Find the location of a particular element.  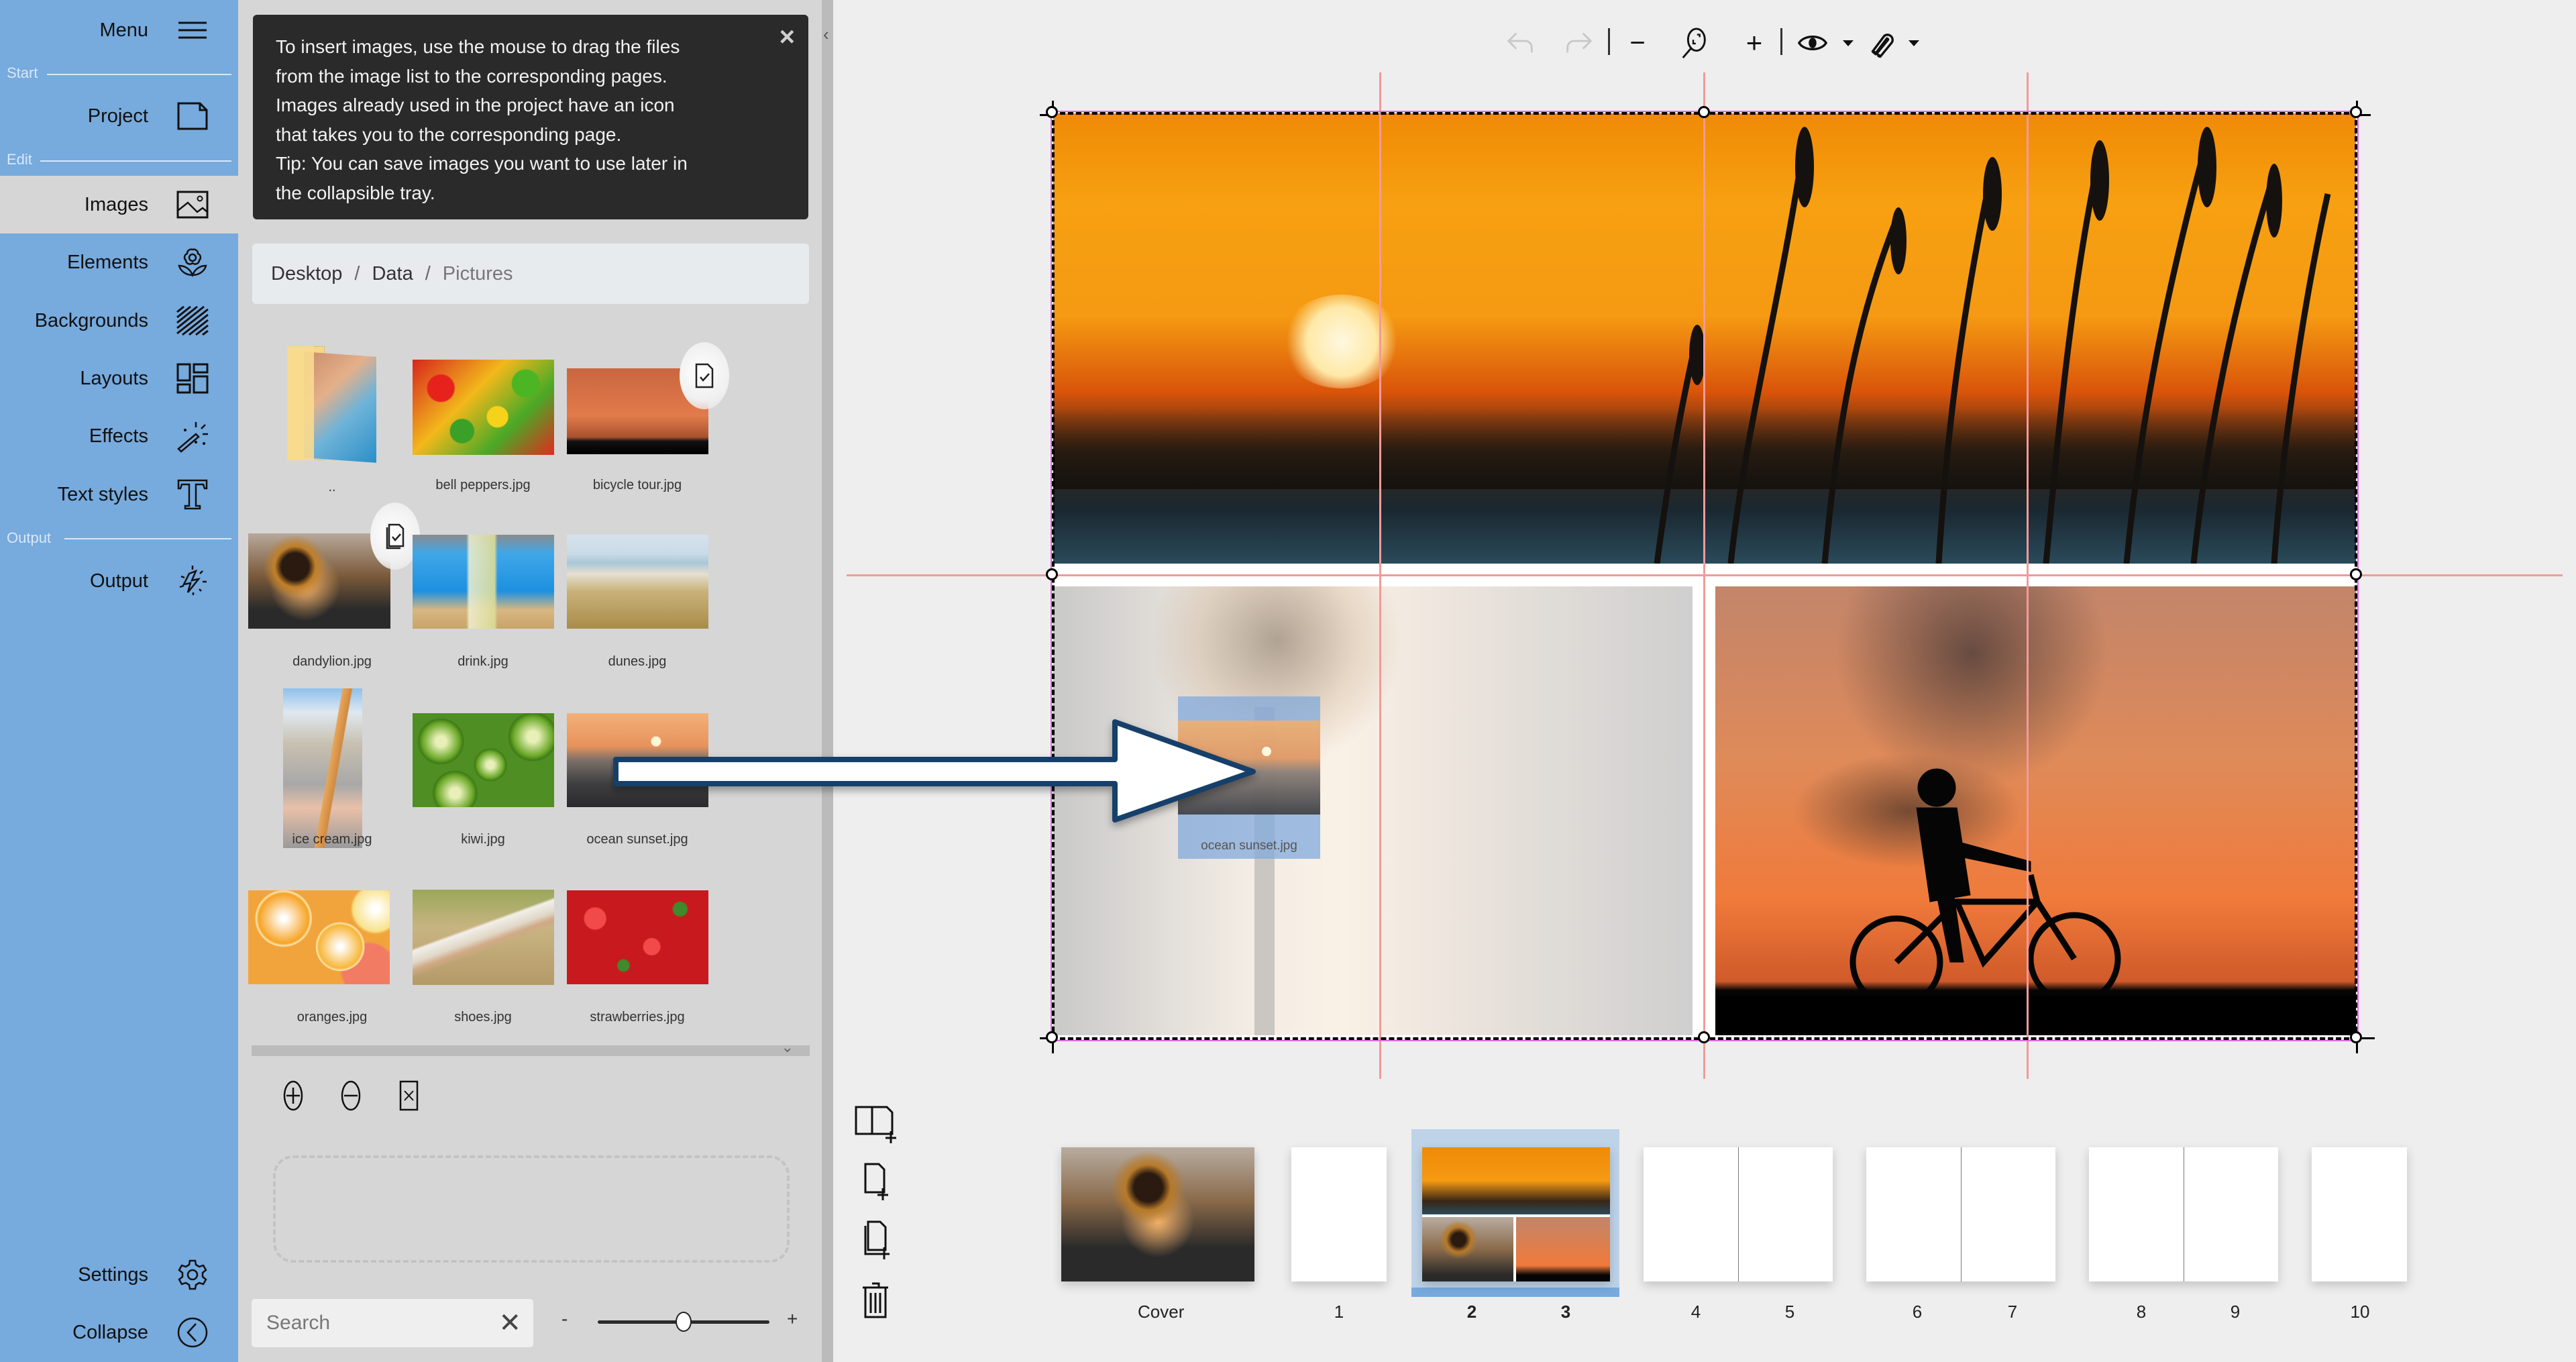

add-spread-button is located at coordinates (875, 1123).